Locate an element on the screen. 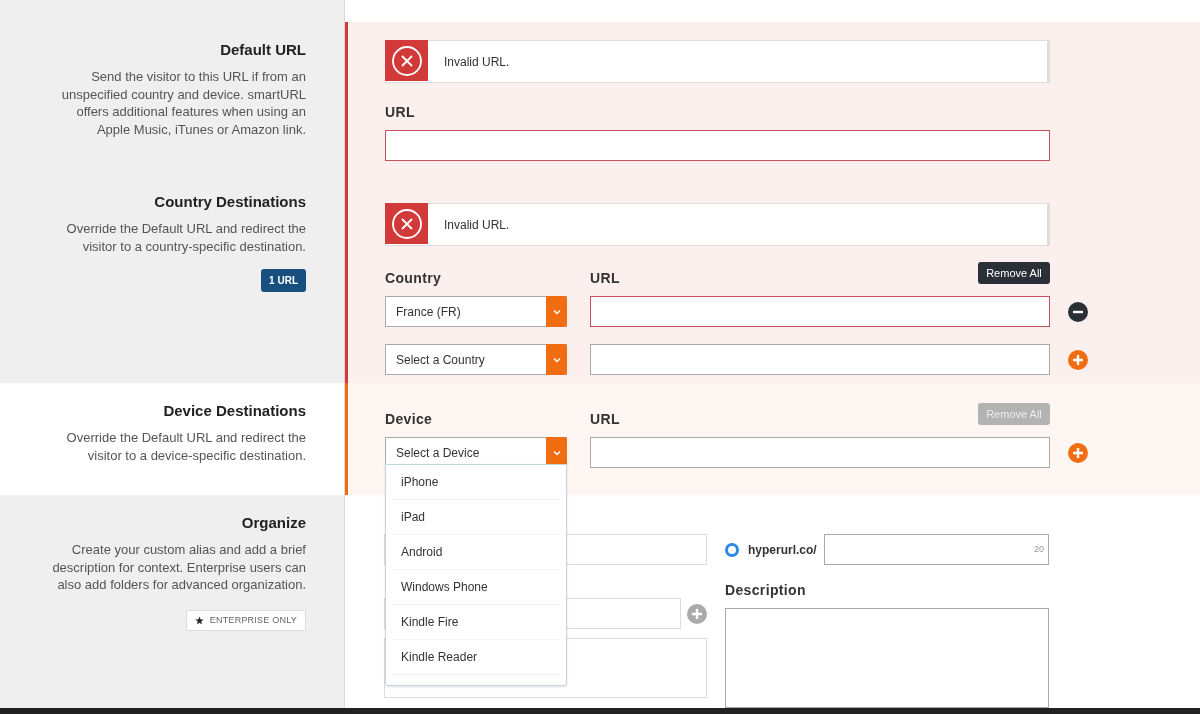 This screenshot has height=714, width=1200. field-label: Description is located at coordinates (765, 590).